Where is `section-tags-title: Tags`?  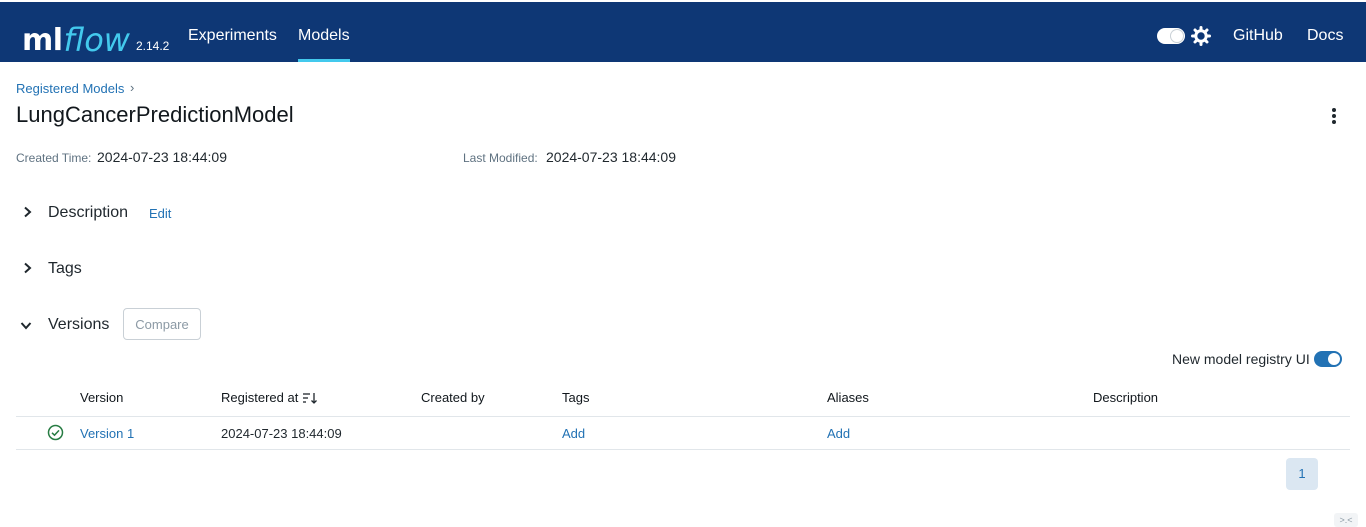
section-tags-title: Tags is located at coordinates (65, 269).